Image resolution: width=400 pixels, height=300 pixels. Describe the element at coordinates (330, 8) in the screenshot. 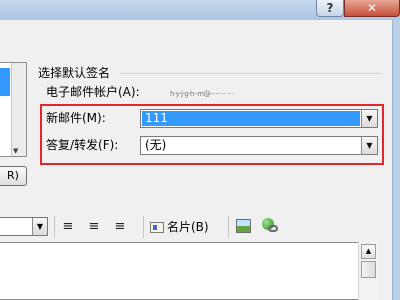

I see `help-button: ?` at that location.